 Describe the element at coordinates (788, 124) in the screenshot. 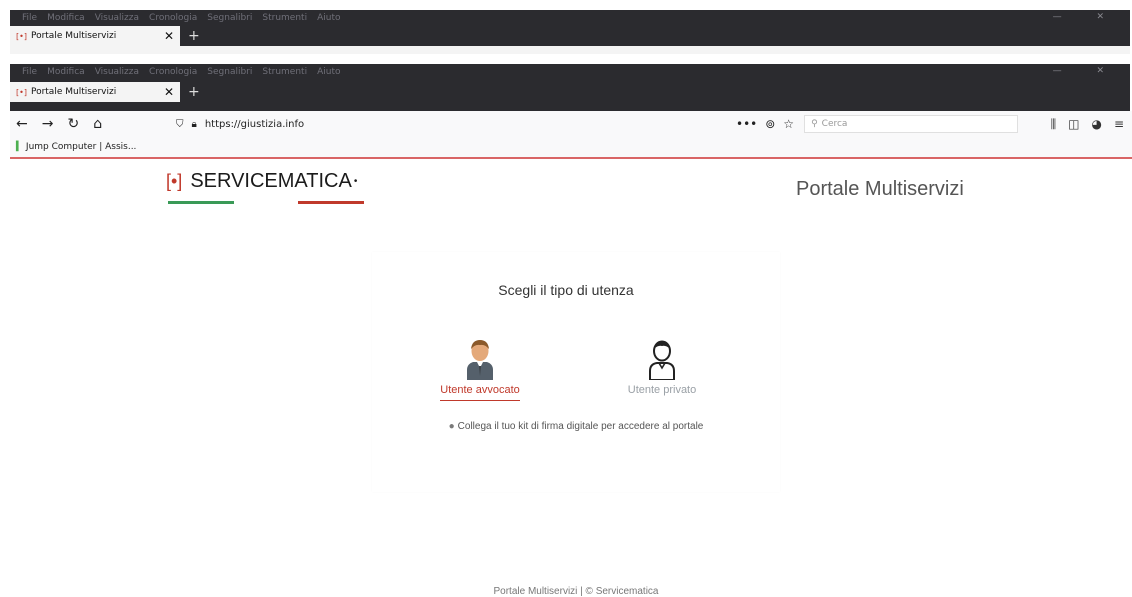

I see `bookmark-star-icon: ☆` at that location.